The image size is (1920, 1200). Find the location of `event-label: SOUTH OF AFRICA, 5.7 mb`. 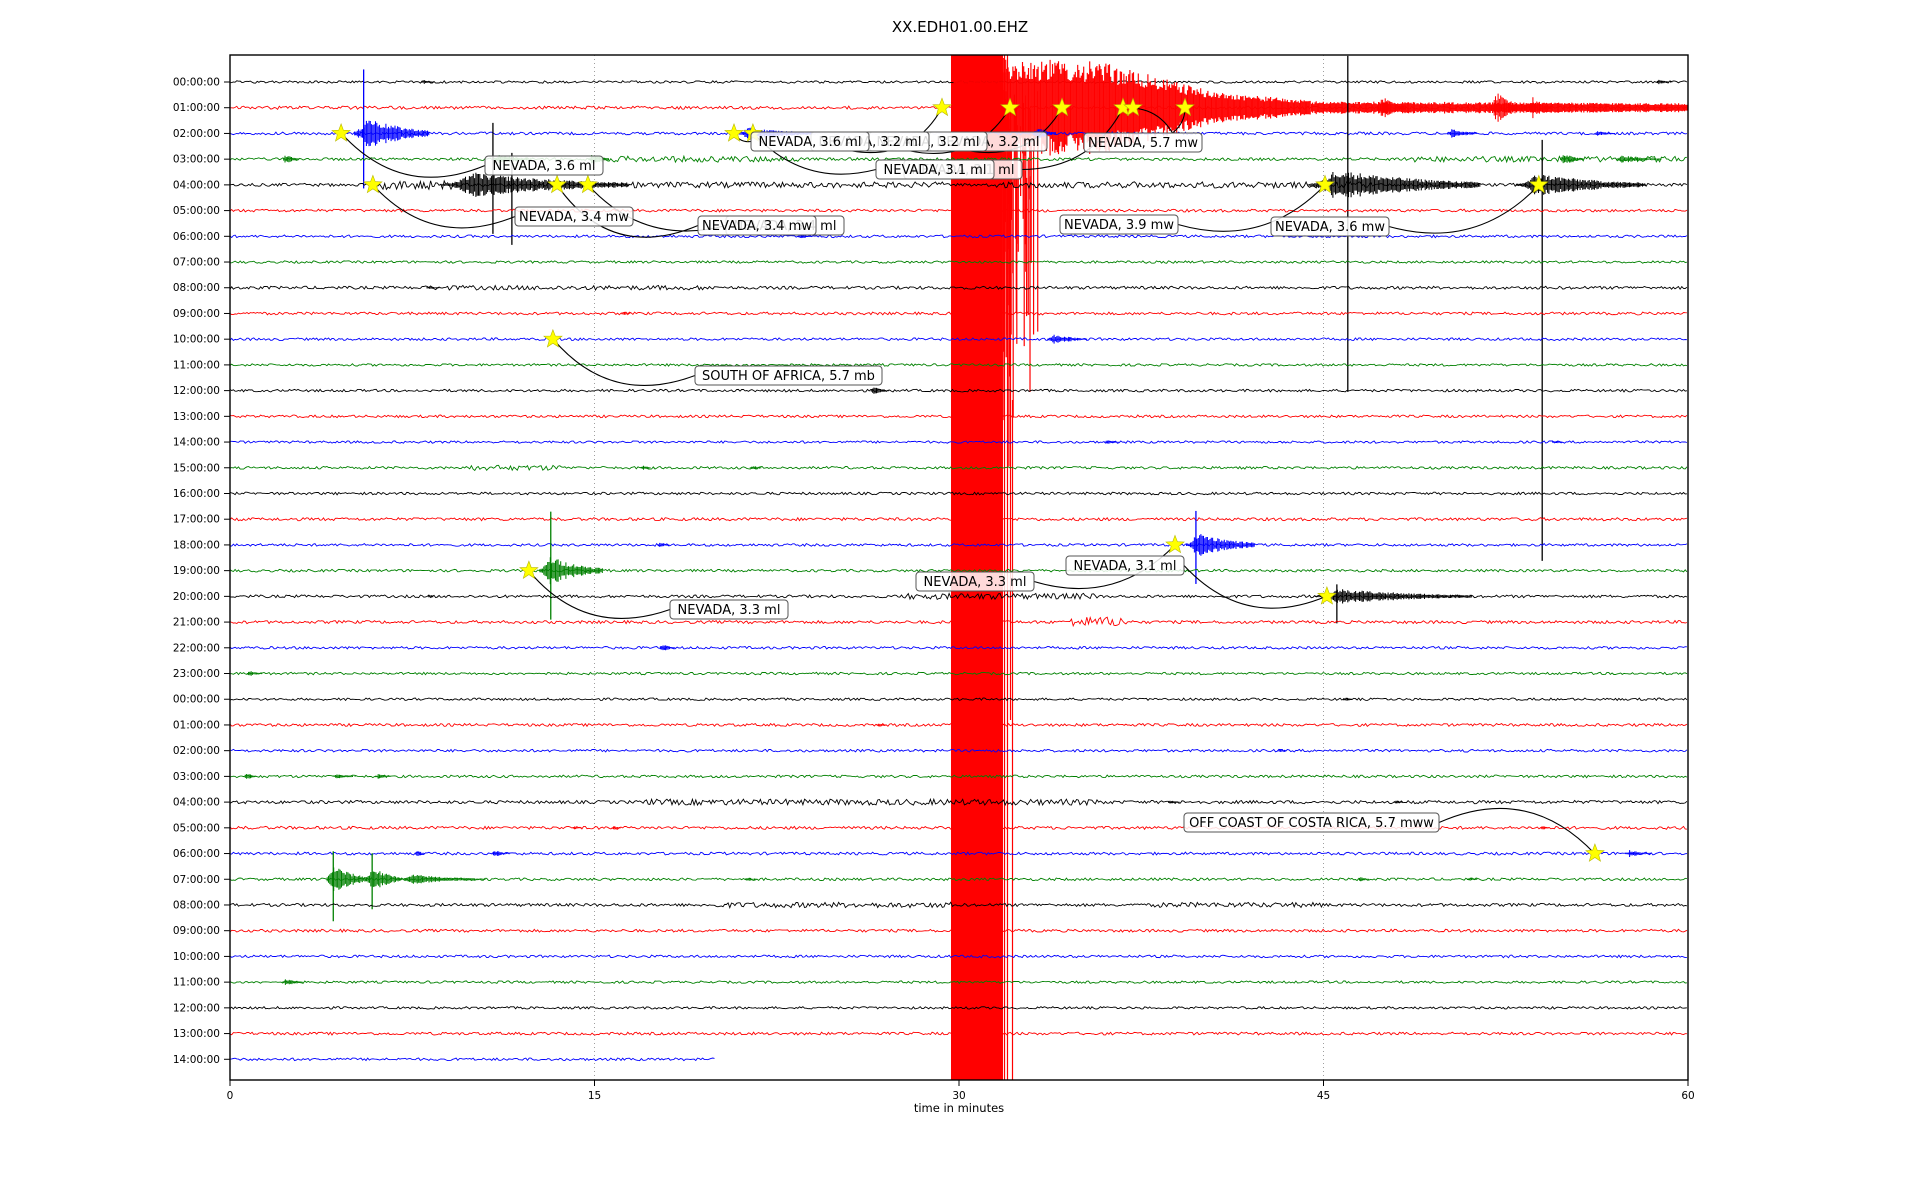

event-label: SOUTH OF AFRICA, 5.7 mb is located at coordinates (788, 375).